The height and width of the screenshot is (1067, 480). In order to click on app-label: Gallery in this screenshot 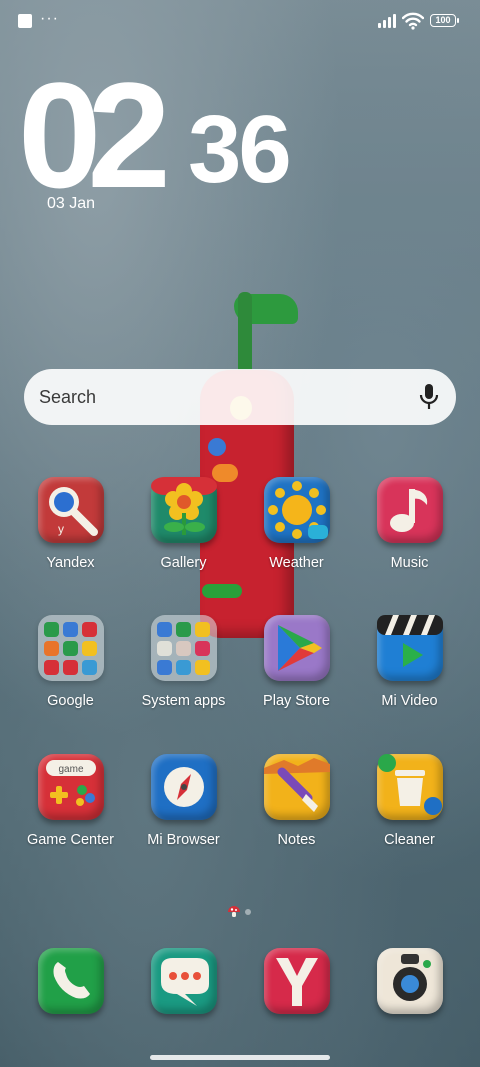, I will do `click(183, 563)`.